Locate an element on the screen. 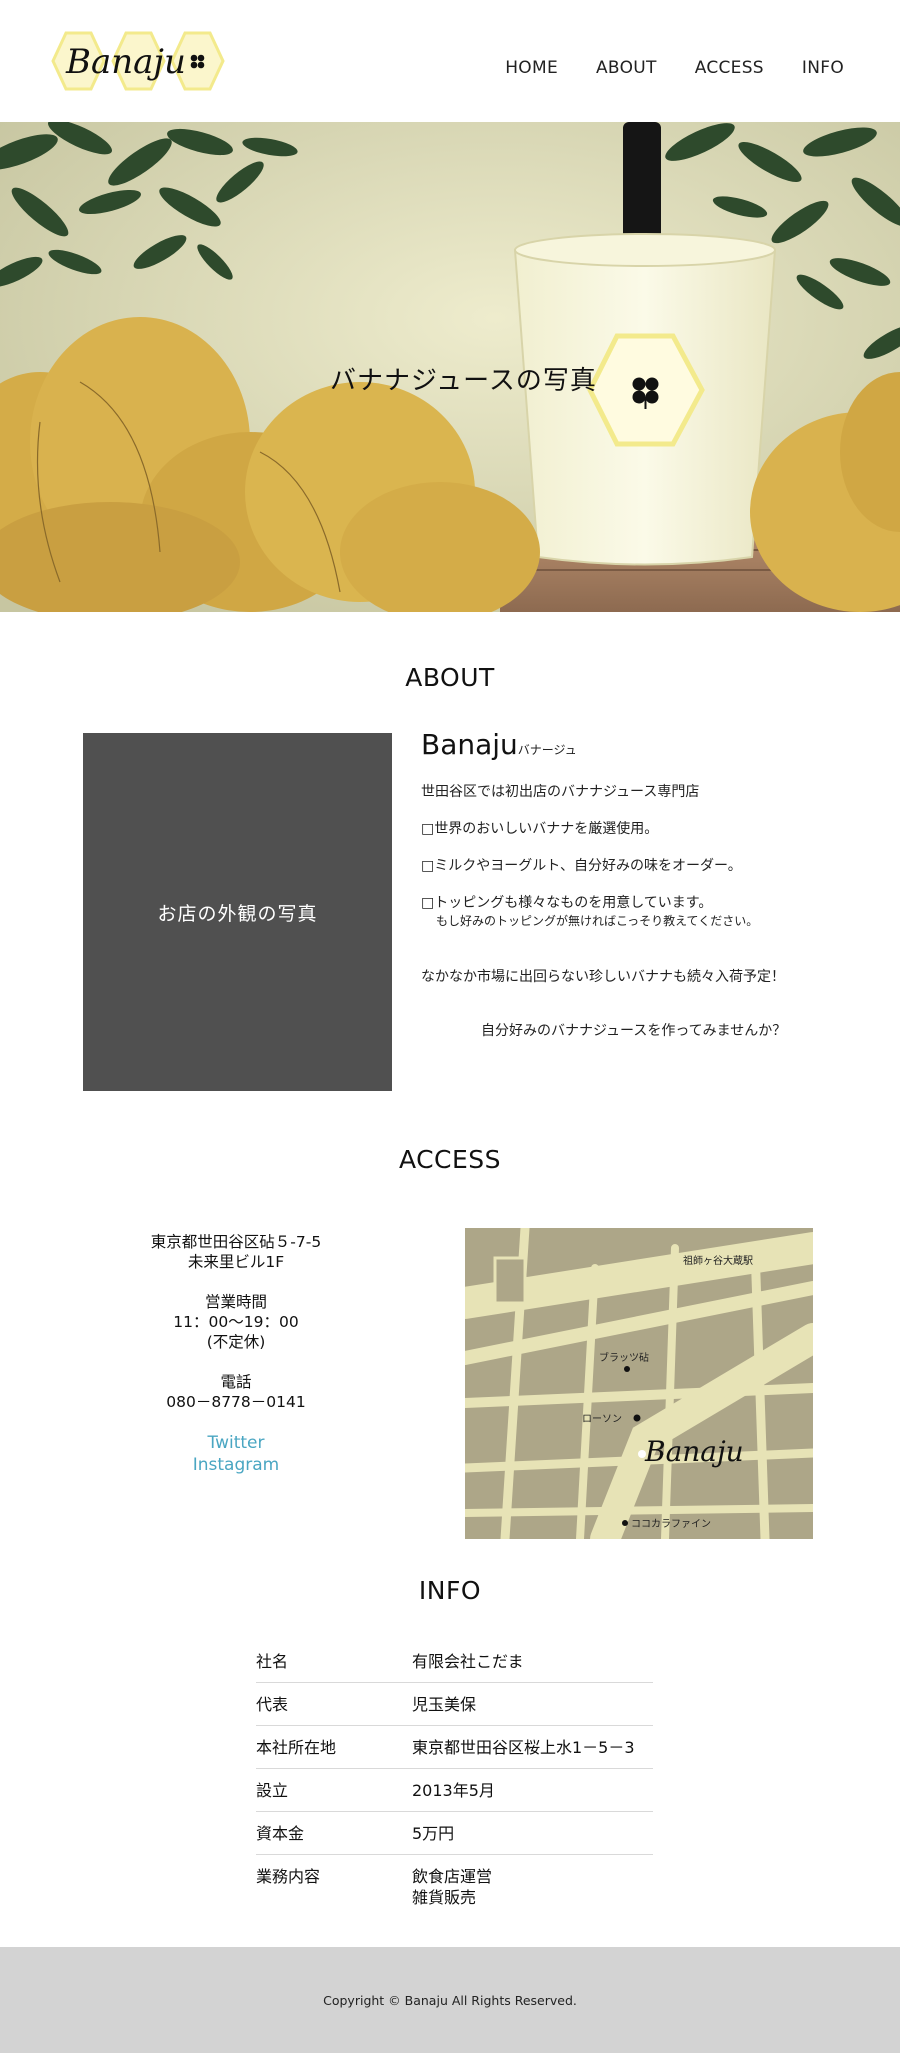  about-line: なかなか市場に出回らない珍しいバナナも続々入荷予定！ is located at coordinates (603, 977).